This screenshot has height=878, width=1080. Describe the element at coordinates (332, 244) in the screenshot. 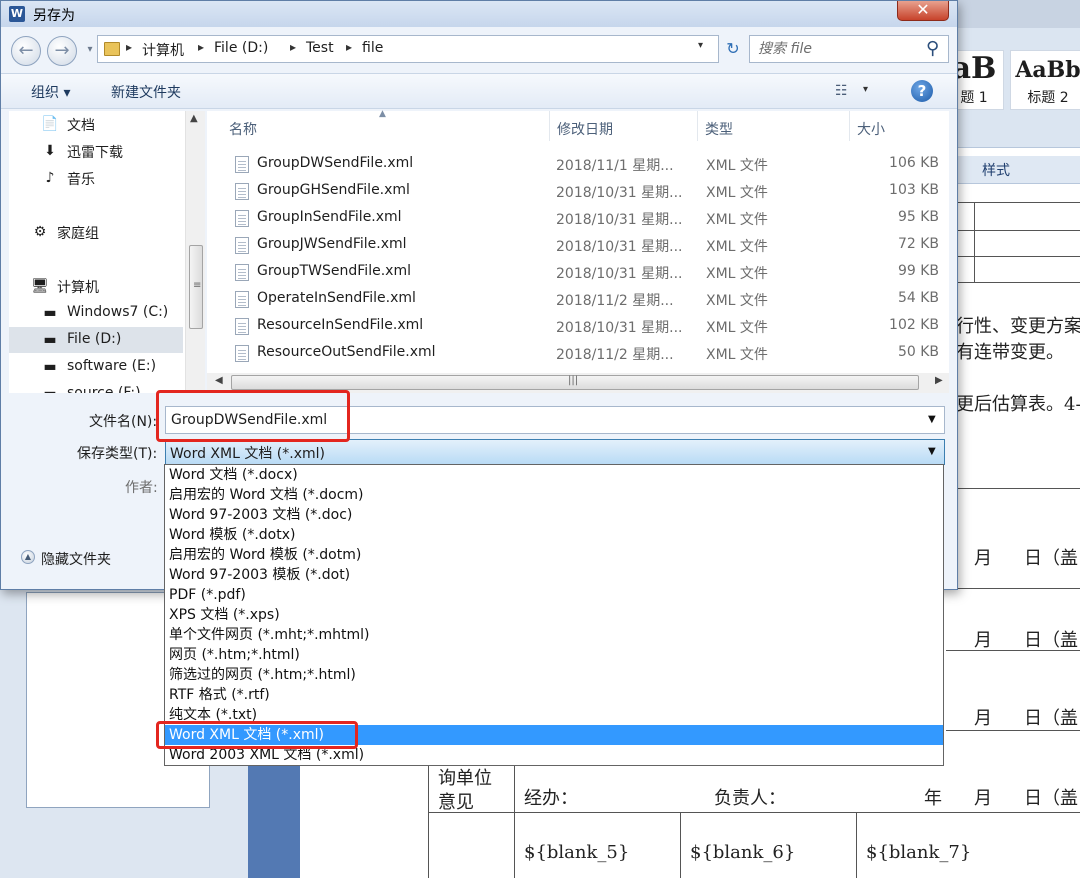

I see `file-name: GroupJWSendFile.xml` at that location.